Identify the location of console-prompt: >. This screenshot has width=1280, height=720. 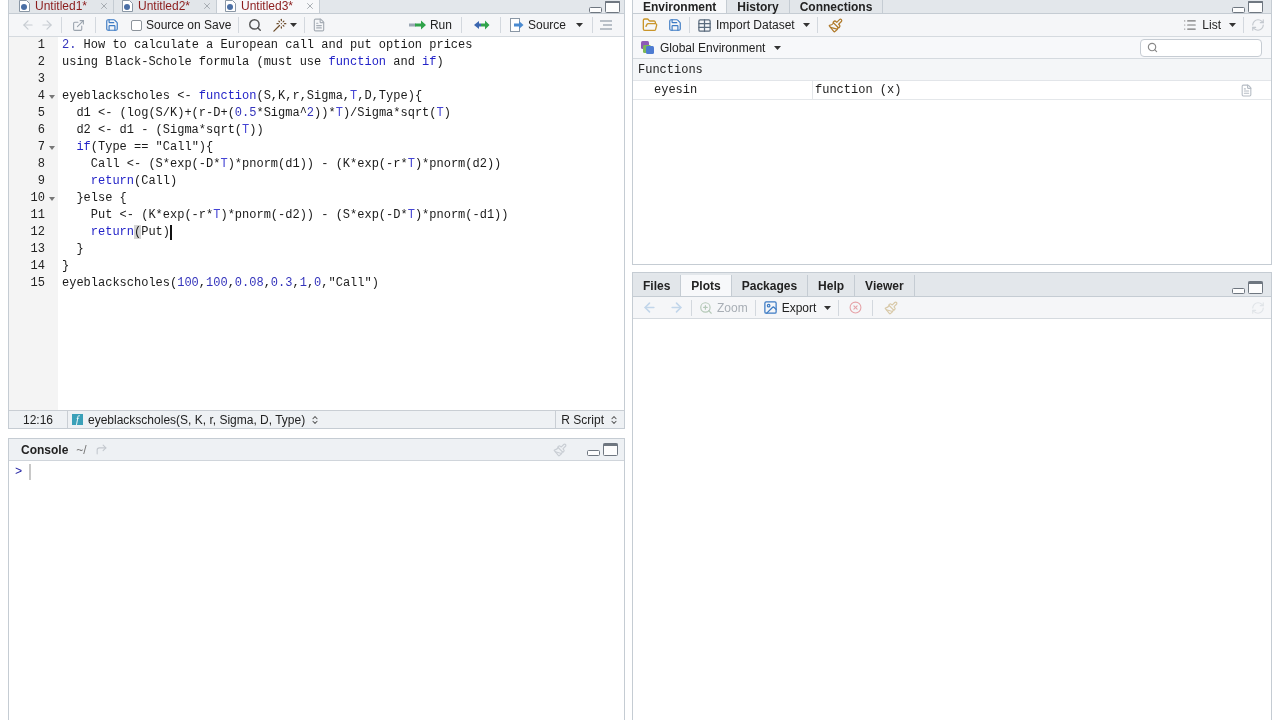
(19, 472).